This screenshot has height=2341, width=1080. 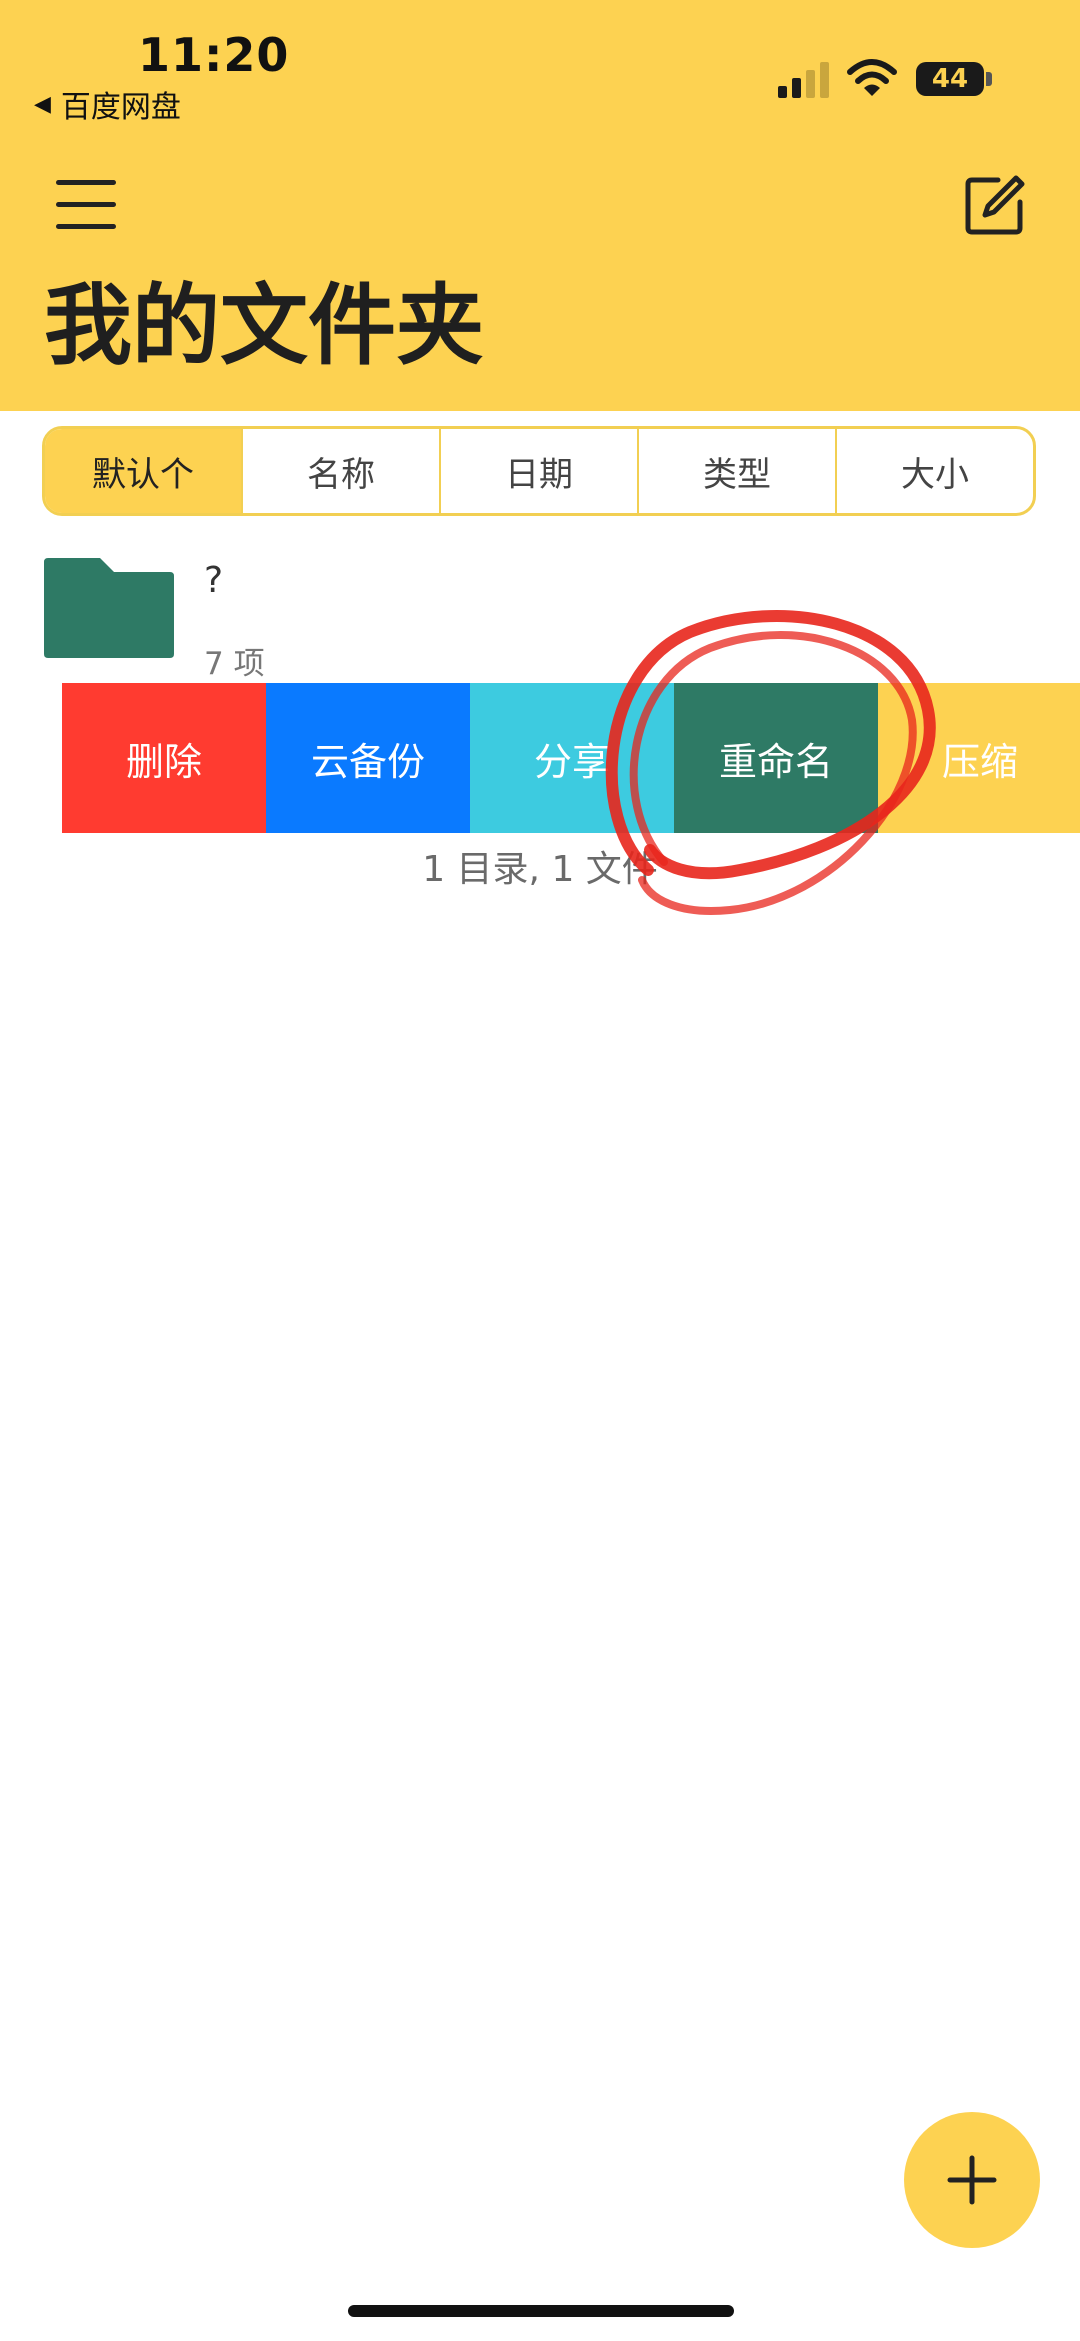 I want to click on menu-button, so click(x=86, y=206).